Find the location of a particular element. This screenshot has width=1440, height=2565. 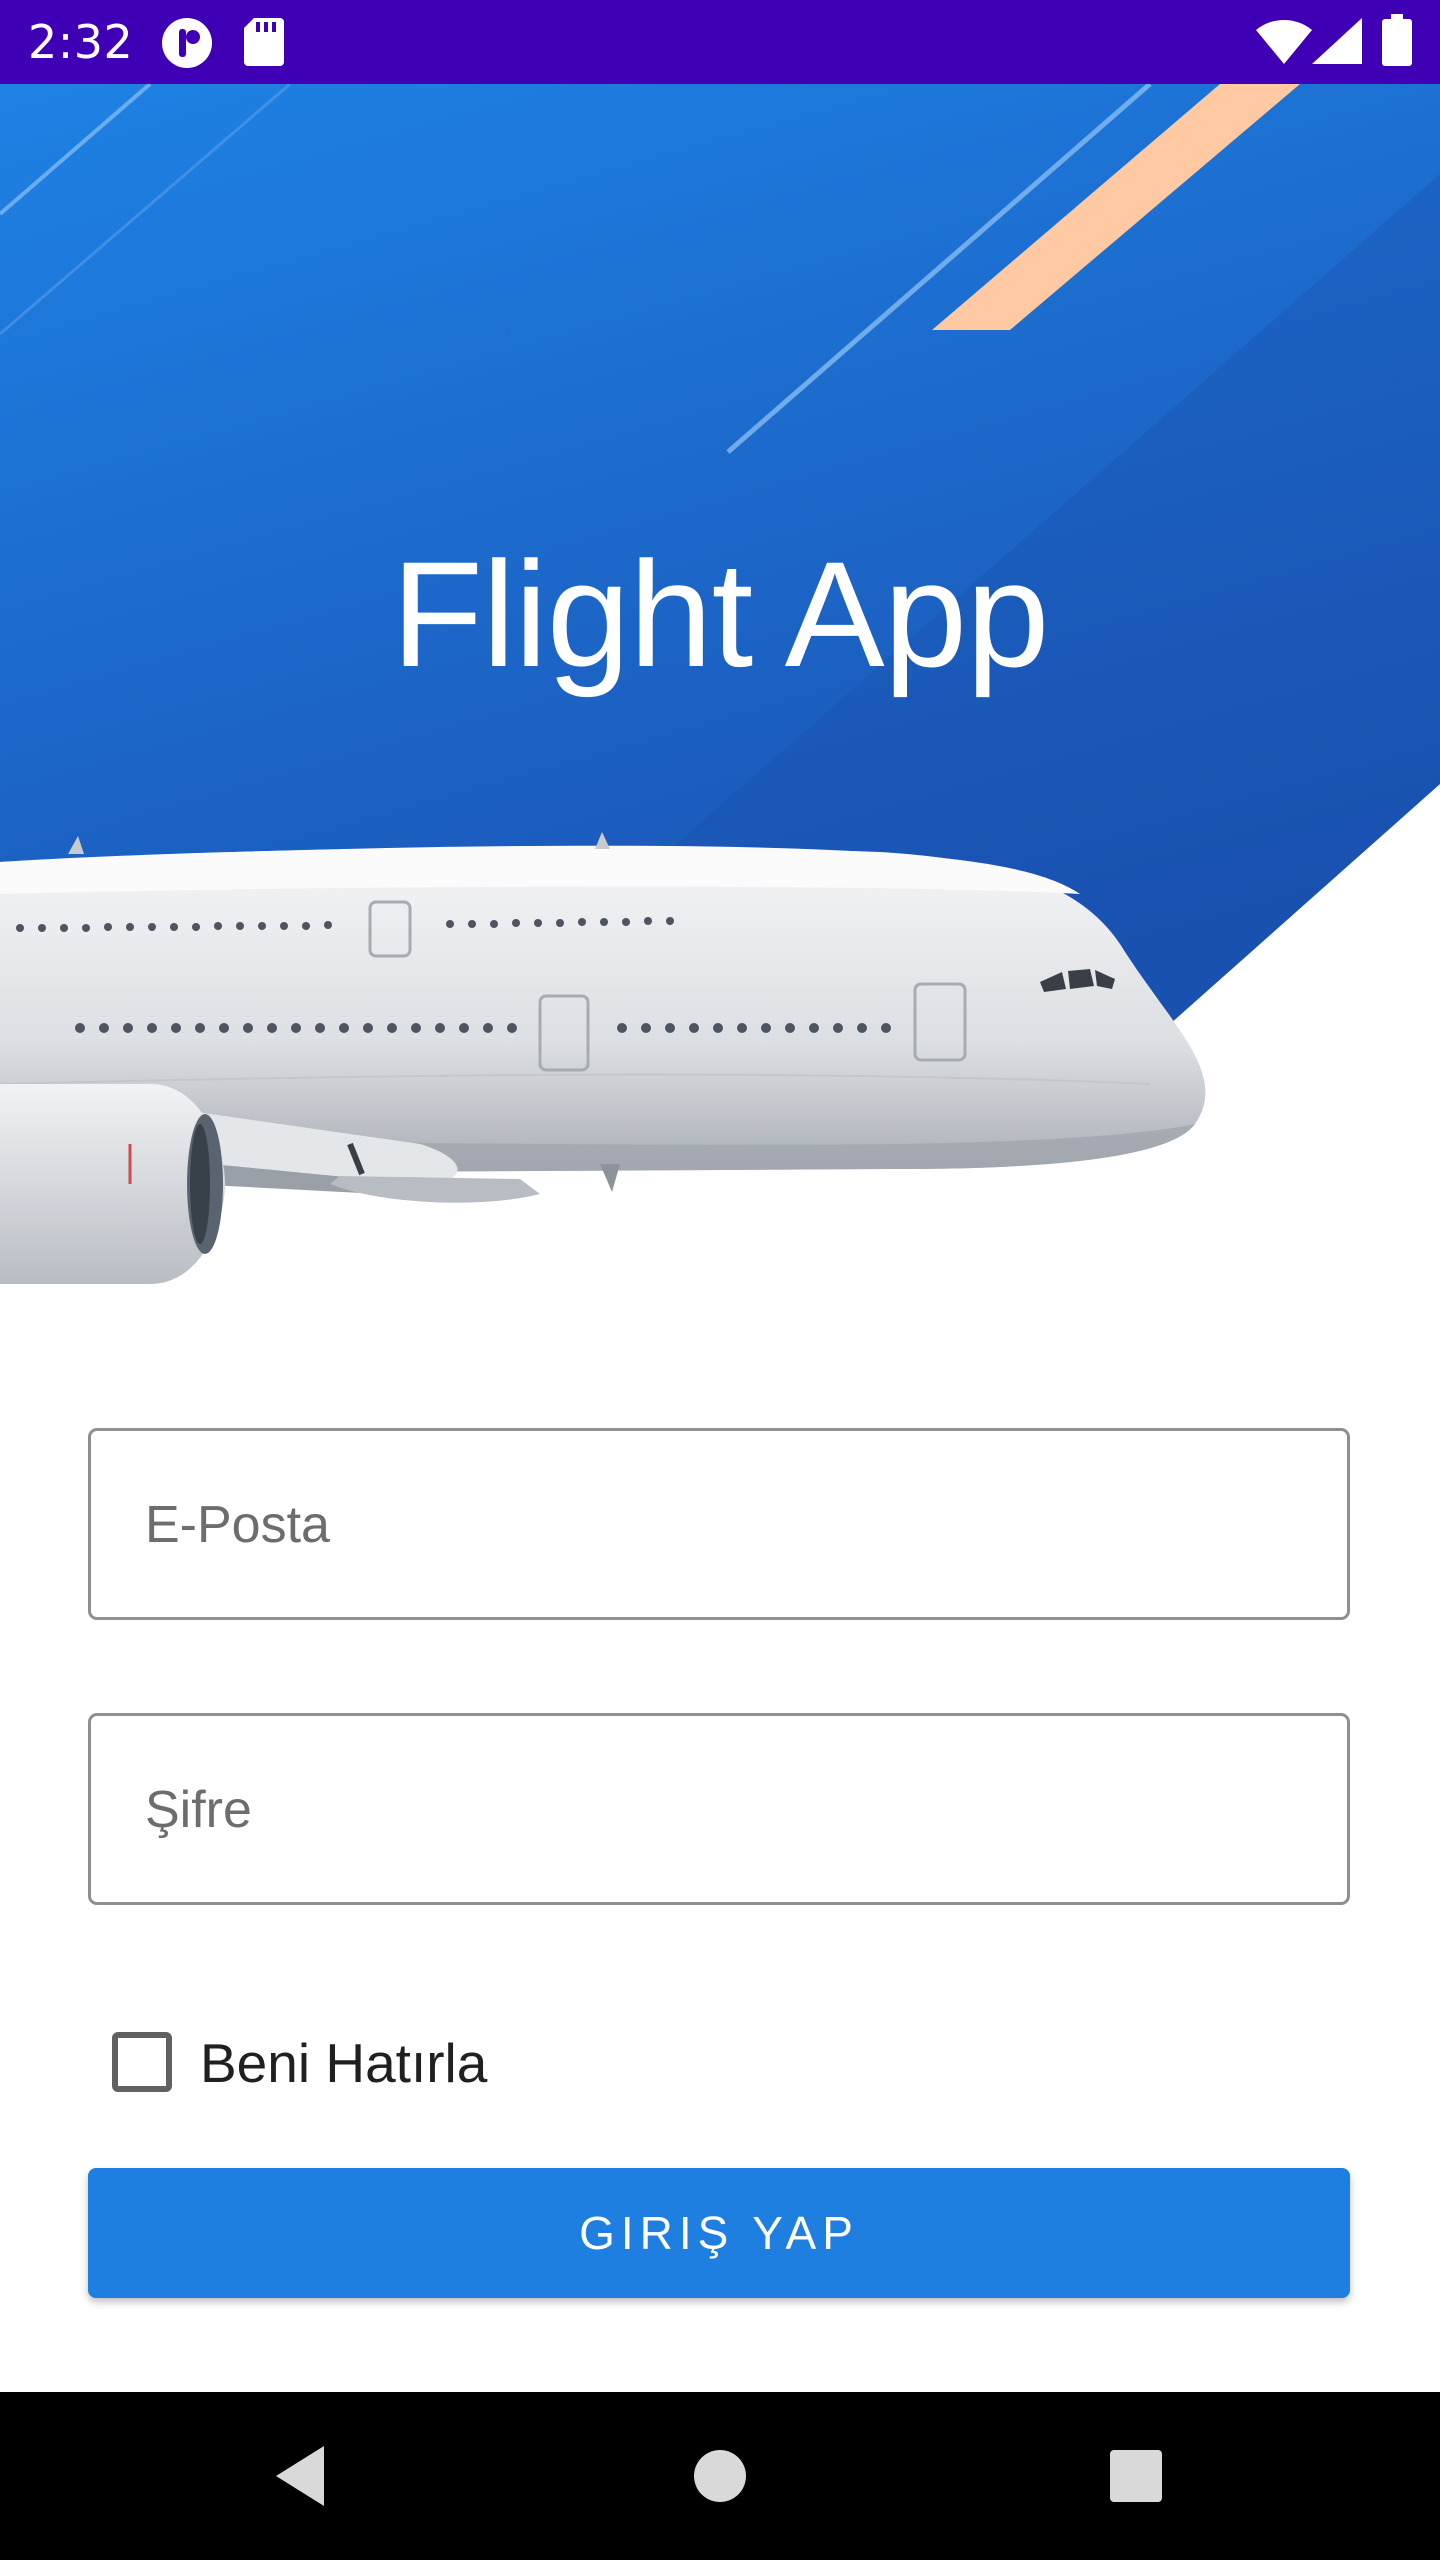

app-title: Flight App is located at coordinates (720, 614).